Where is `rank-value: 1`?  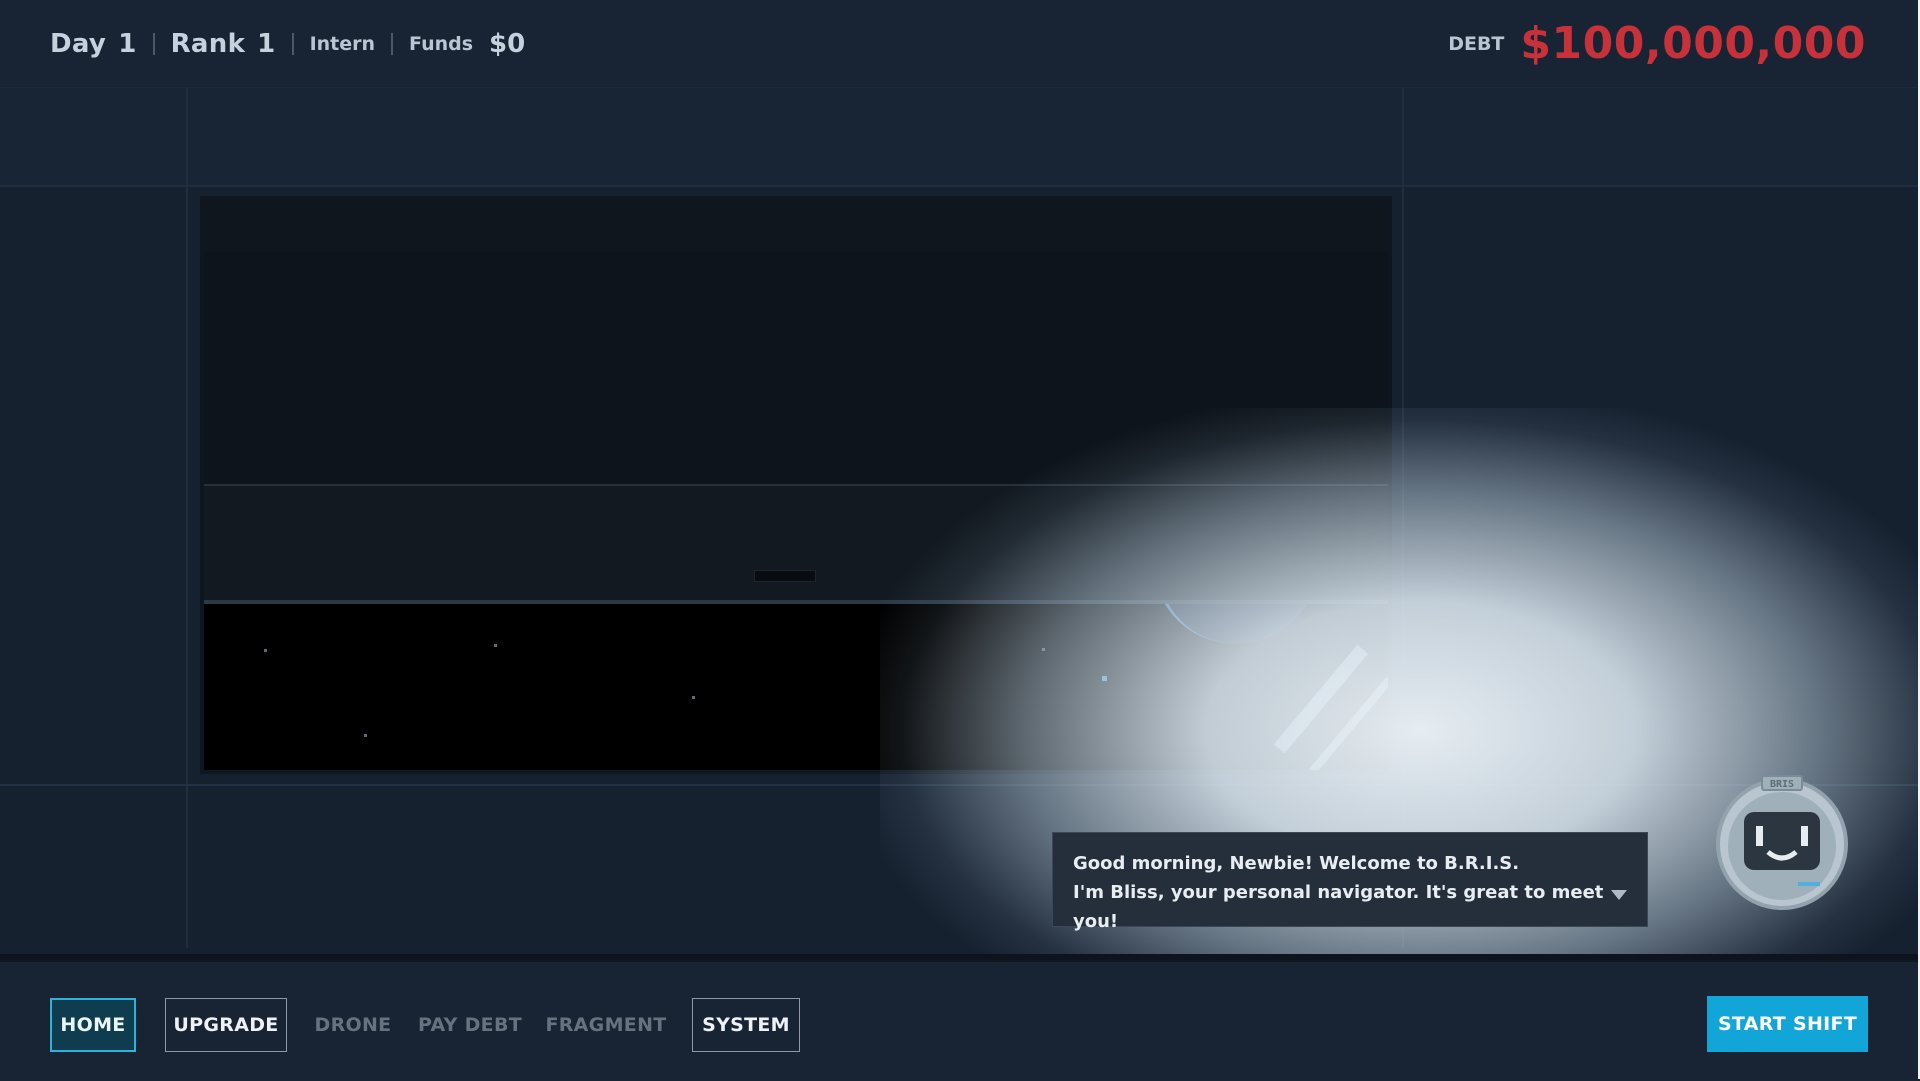 rank-value: 1 is located at coordinates (266, 43).